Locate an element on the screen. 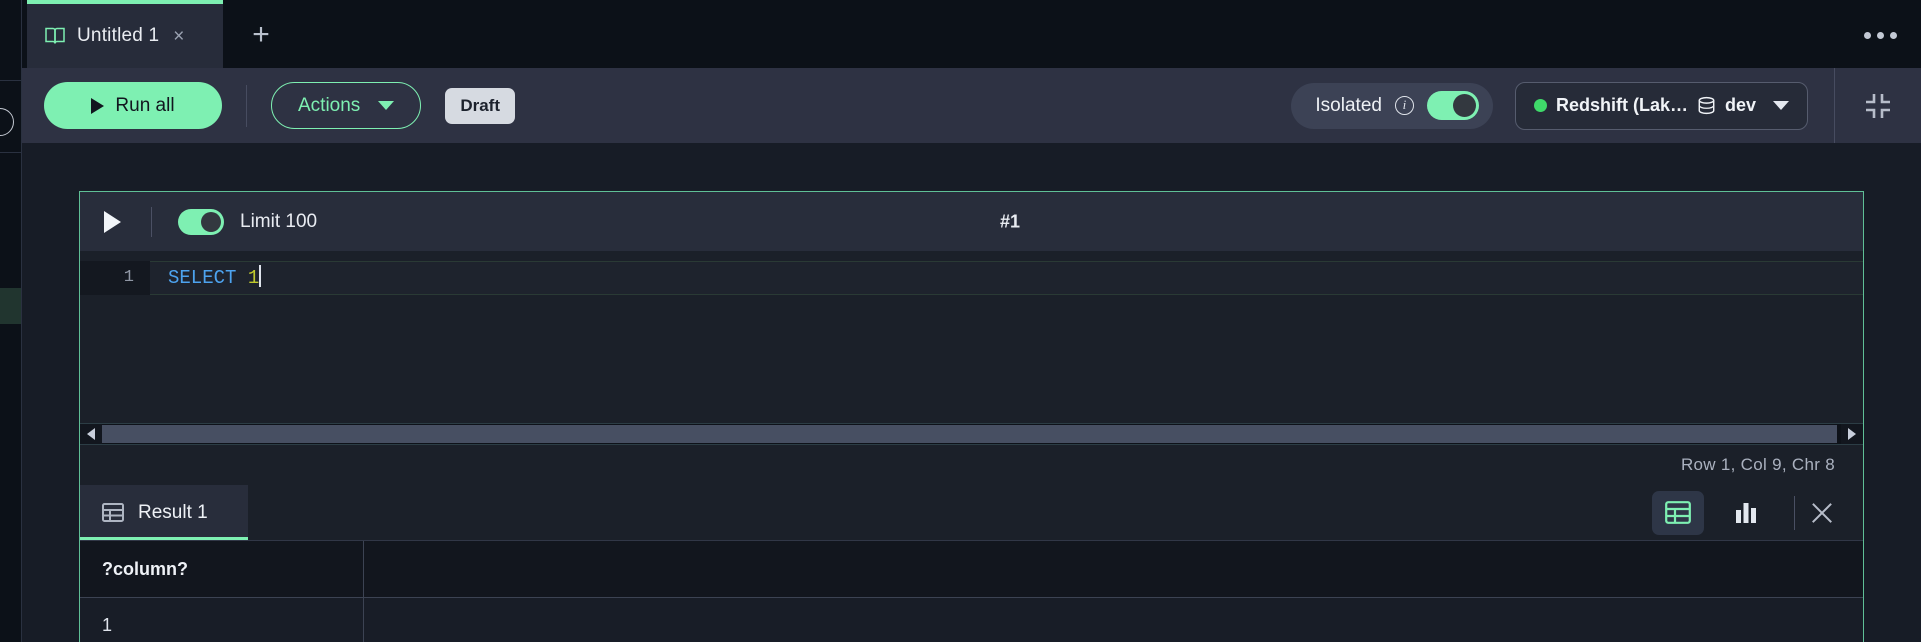  database-icon is located at coordinates (1706, 105).